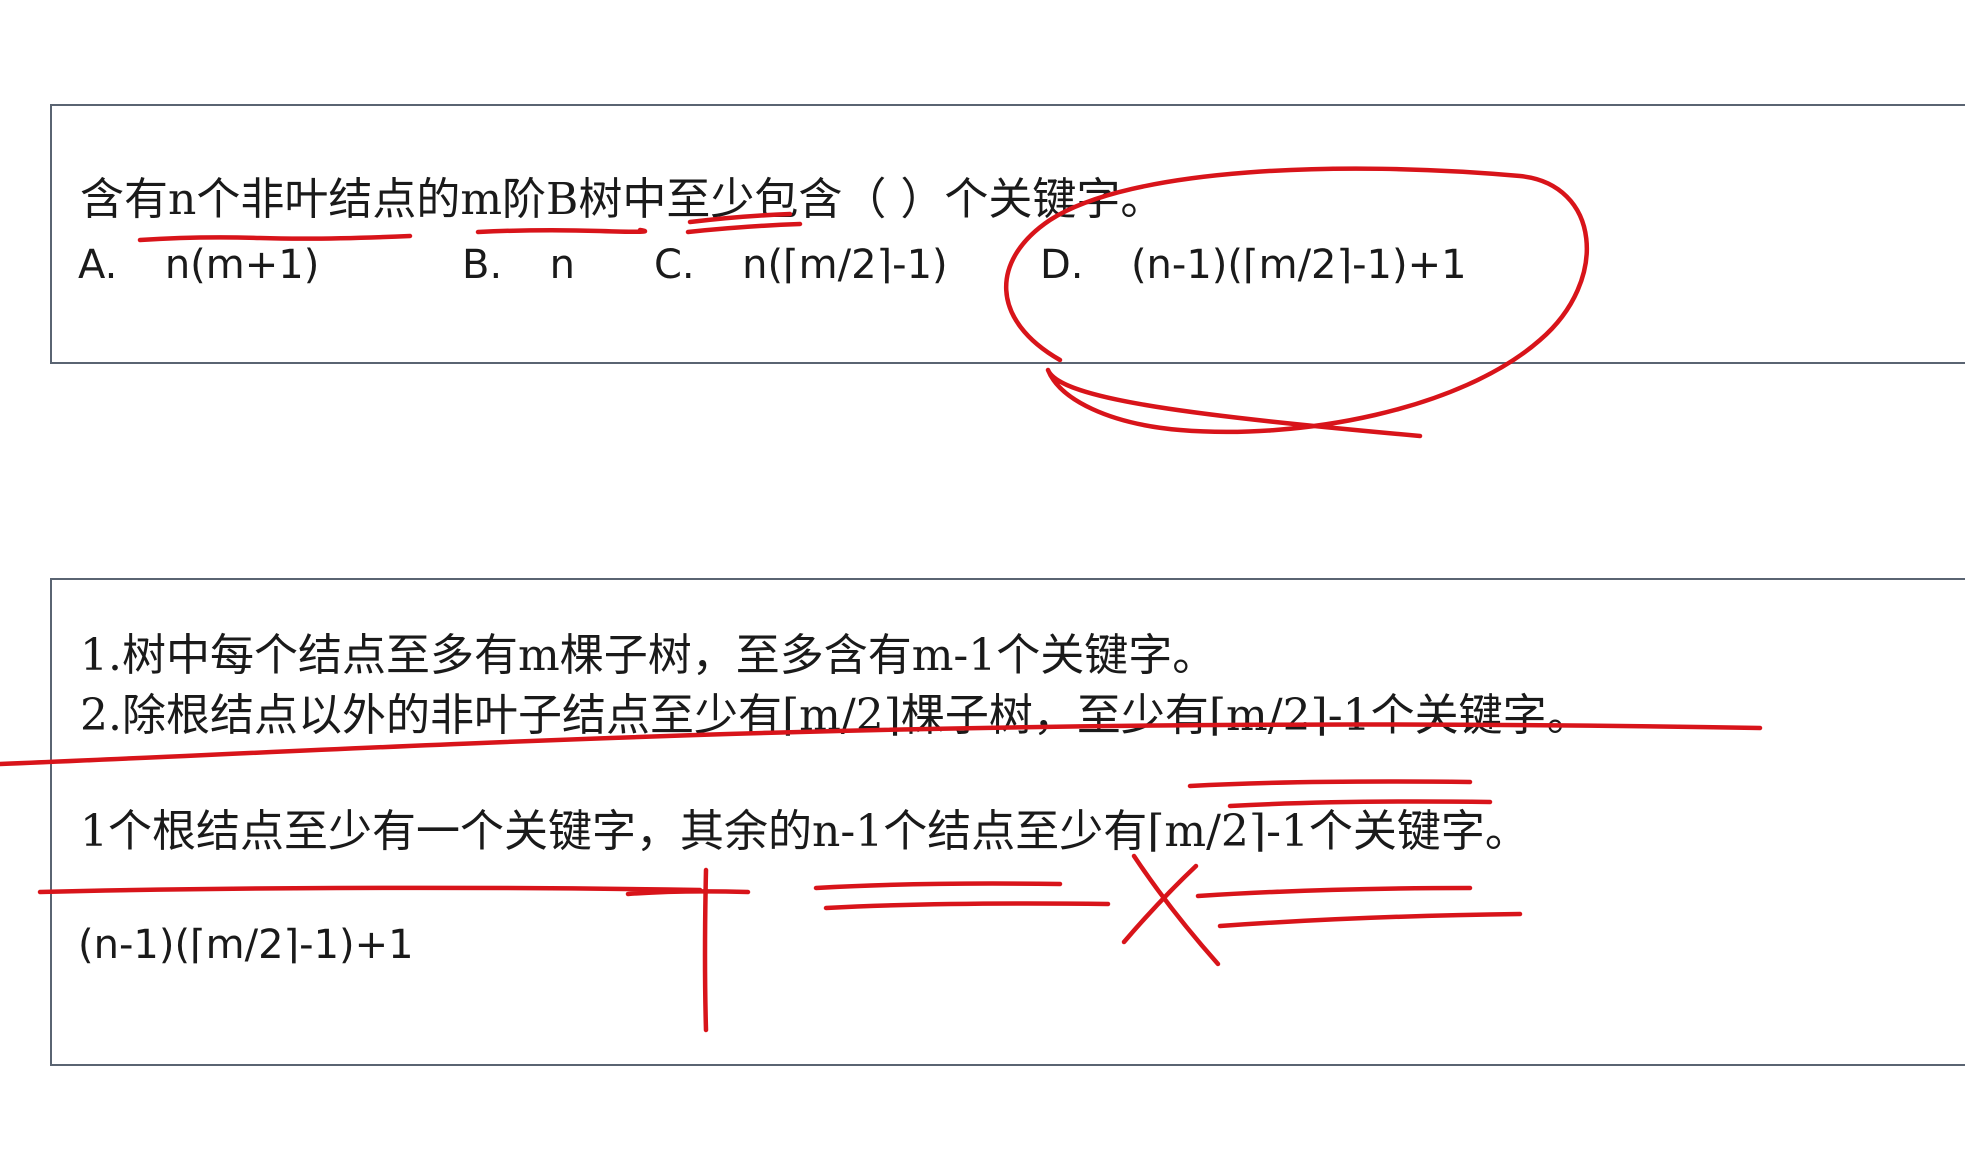 The image size is (1965, 1150). Describe the element at coordinates (482, 265) in the screenshot. I see `option-b-key: B.` at that location.